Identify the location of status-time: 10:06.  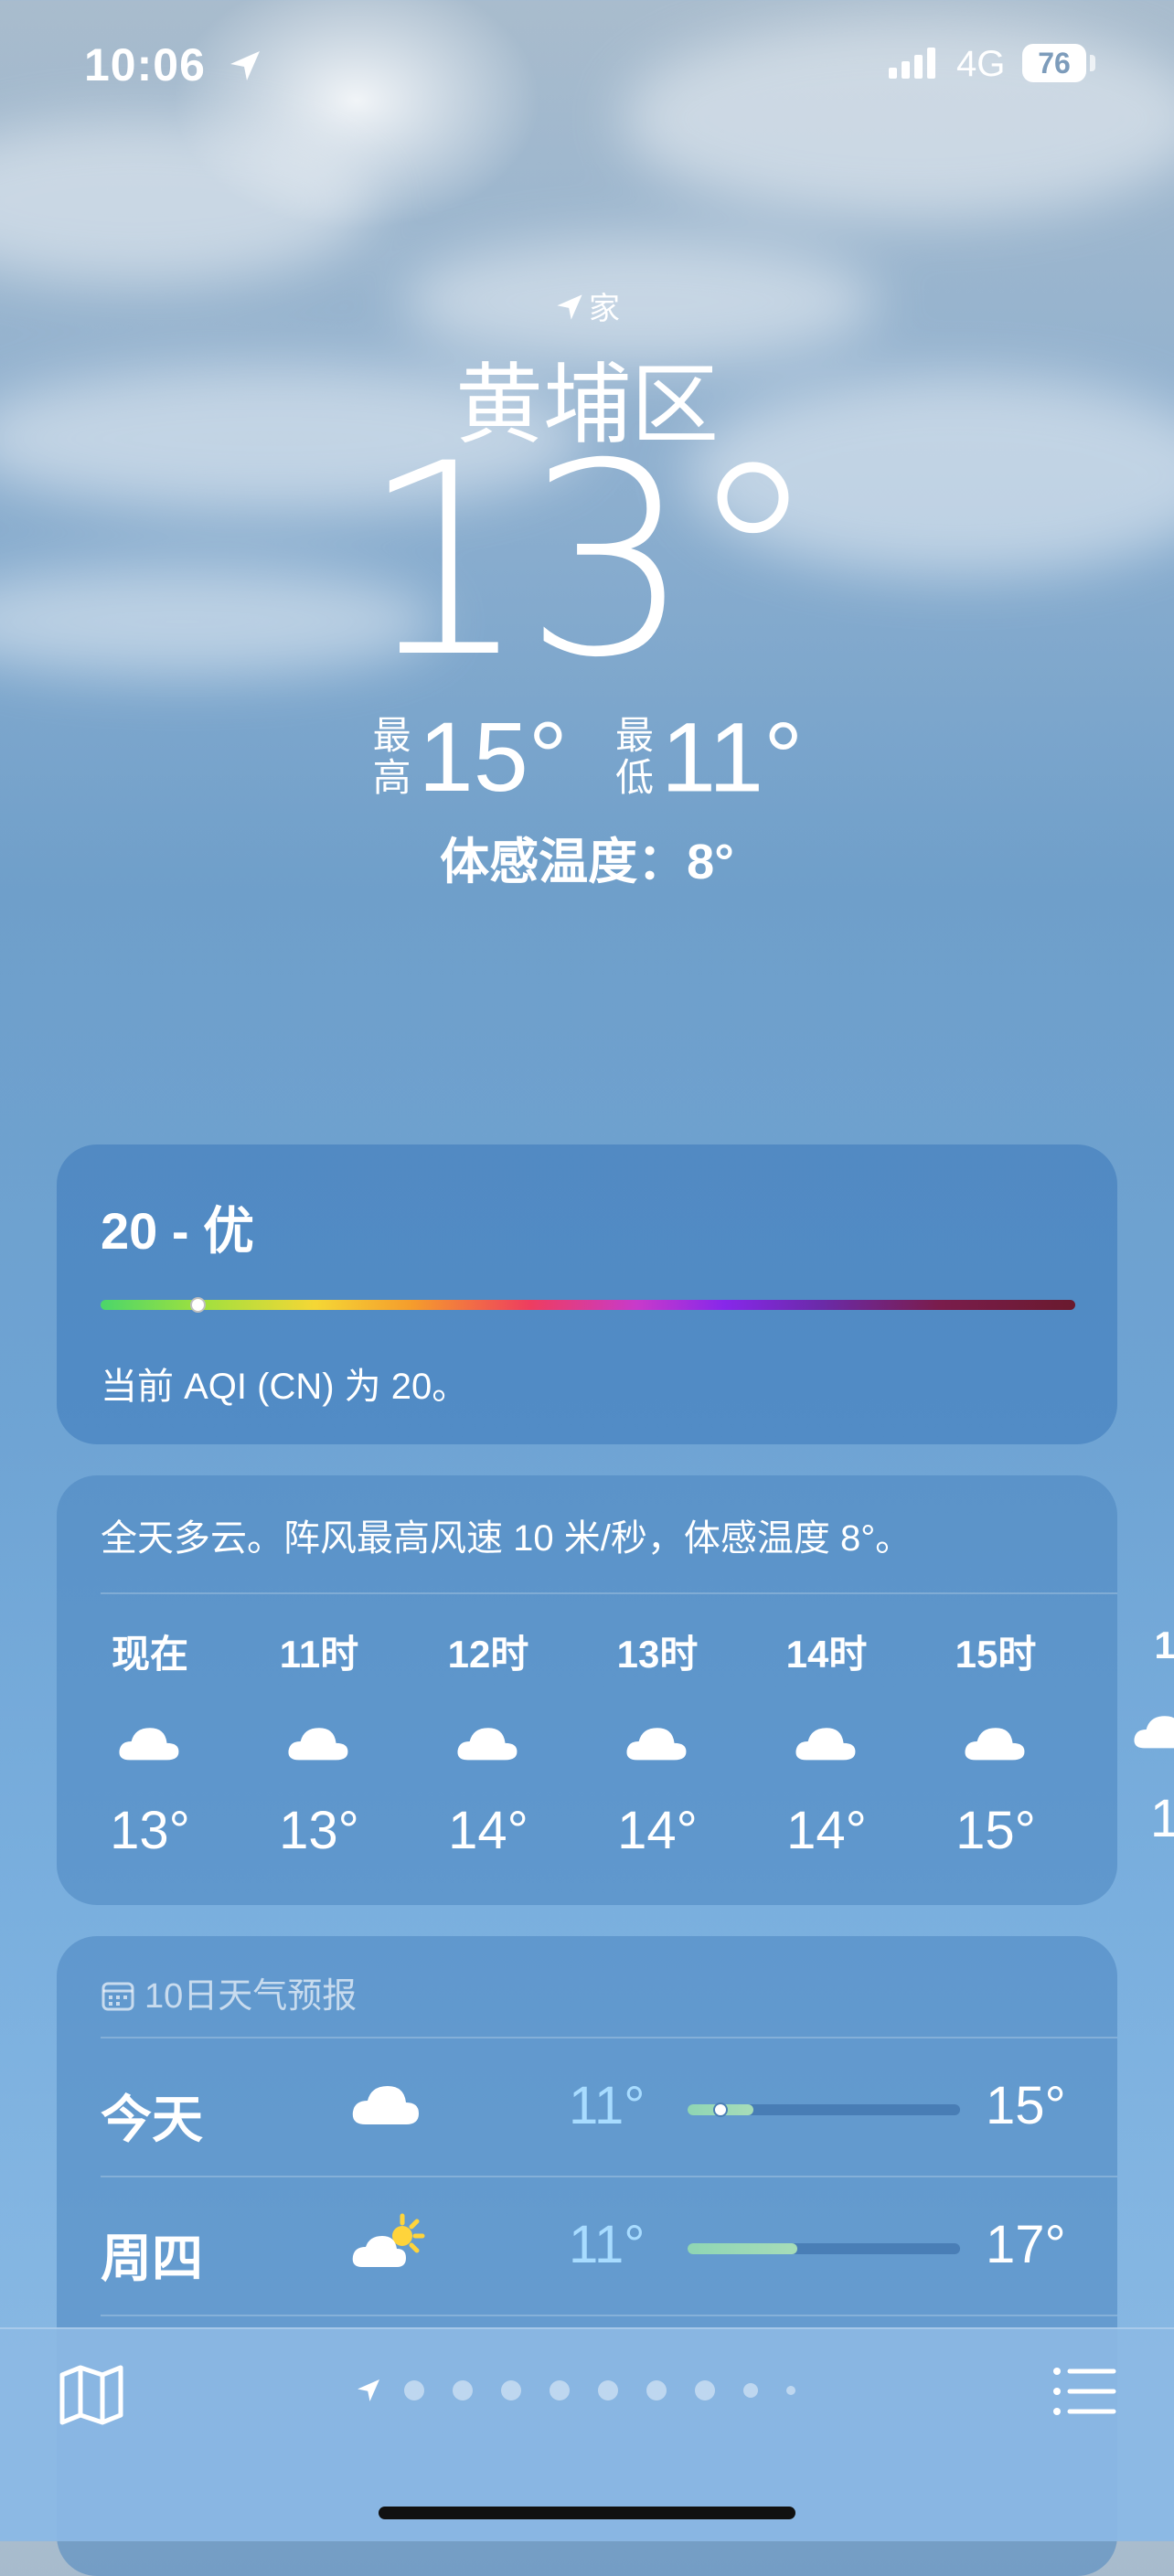
(173, 64).